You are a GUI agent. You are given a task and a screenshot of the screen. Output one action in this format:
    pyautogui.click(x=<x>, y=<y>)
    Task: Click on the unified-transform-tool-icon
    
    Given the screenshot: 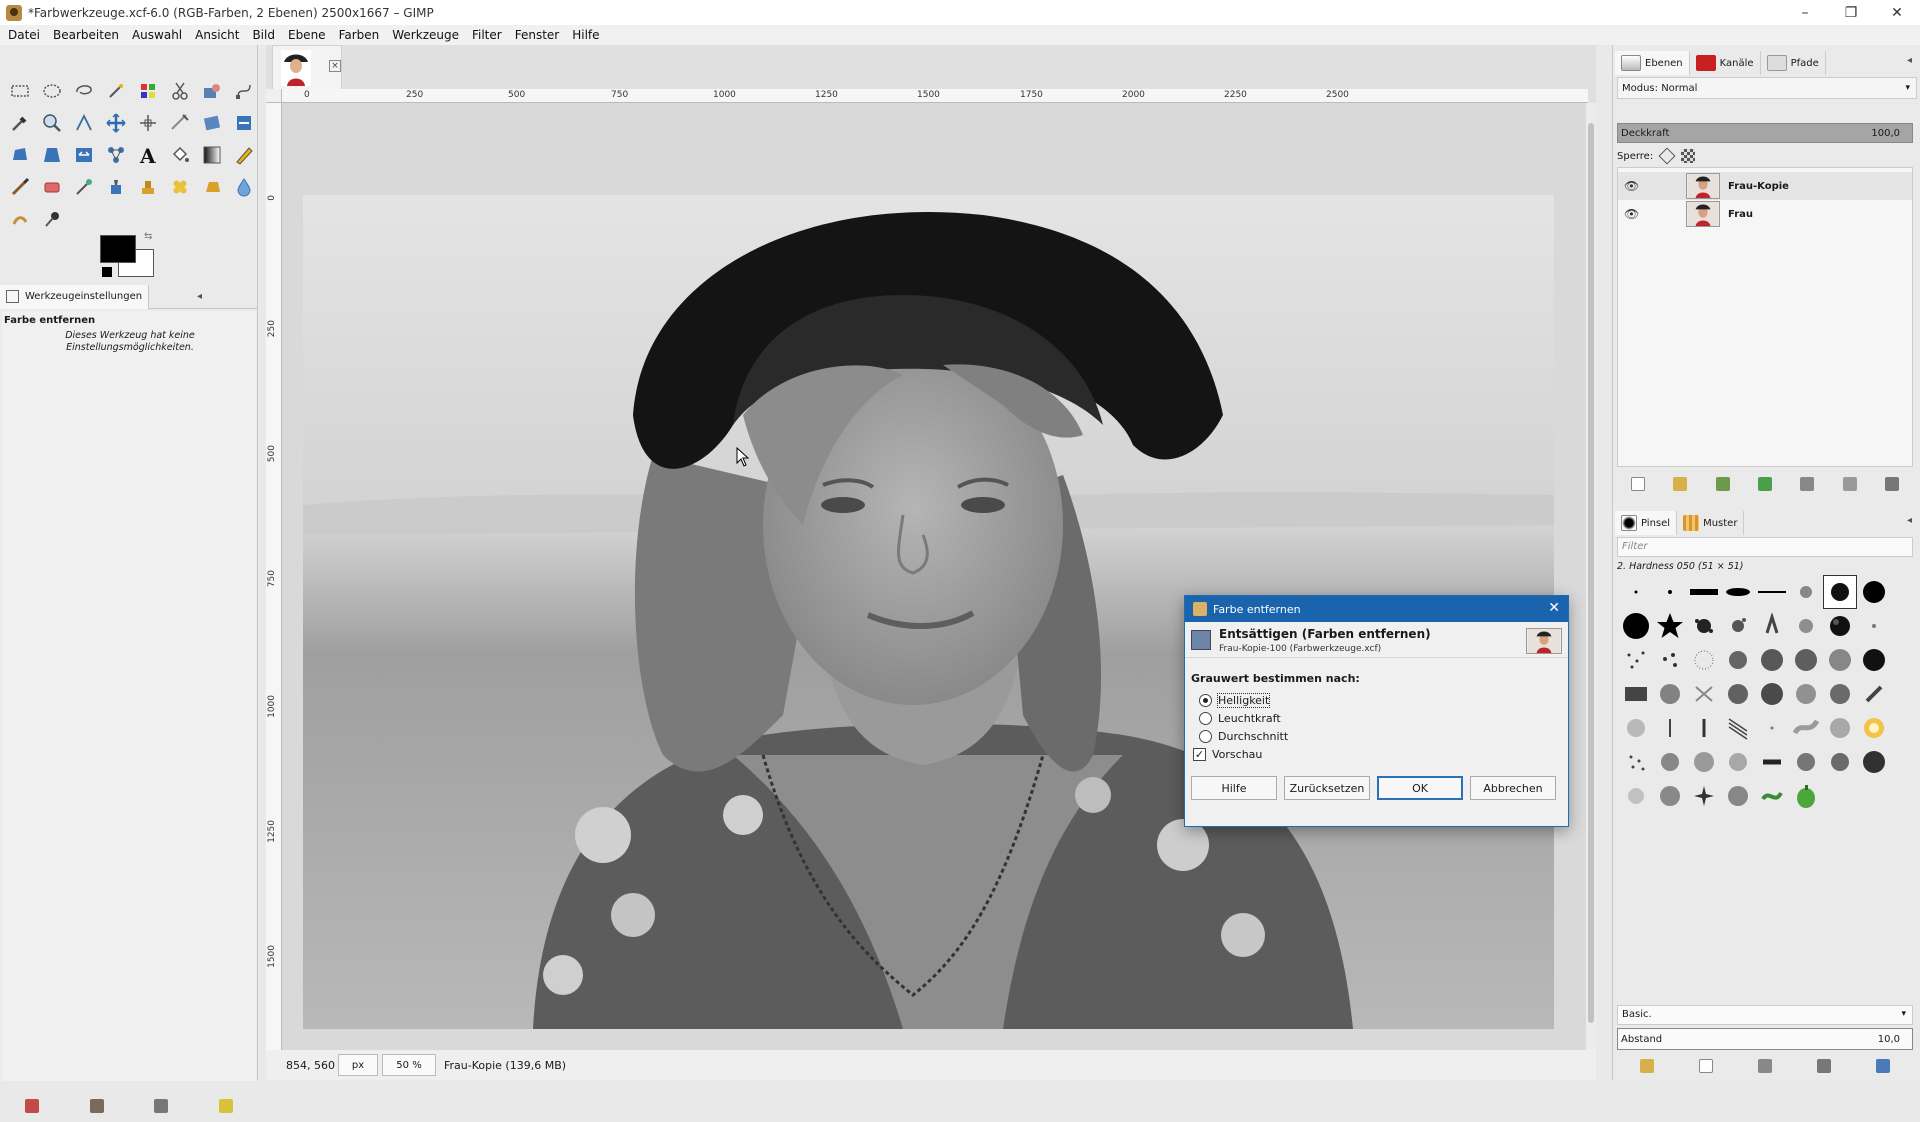 What is the action you would take?
    pyautogui.click(x=212, y=123)
    